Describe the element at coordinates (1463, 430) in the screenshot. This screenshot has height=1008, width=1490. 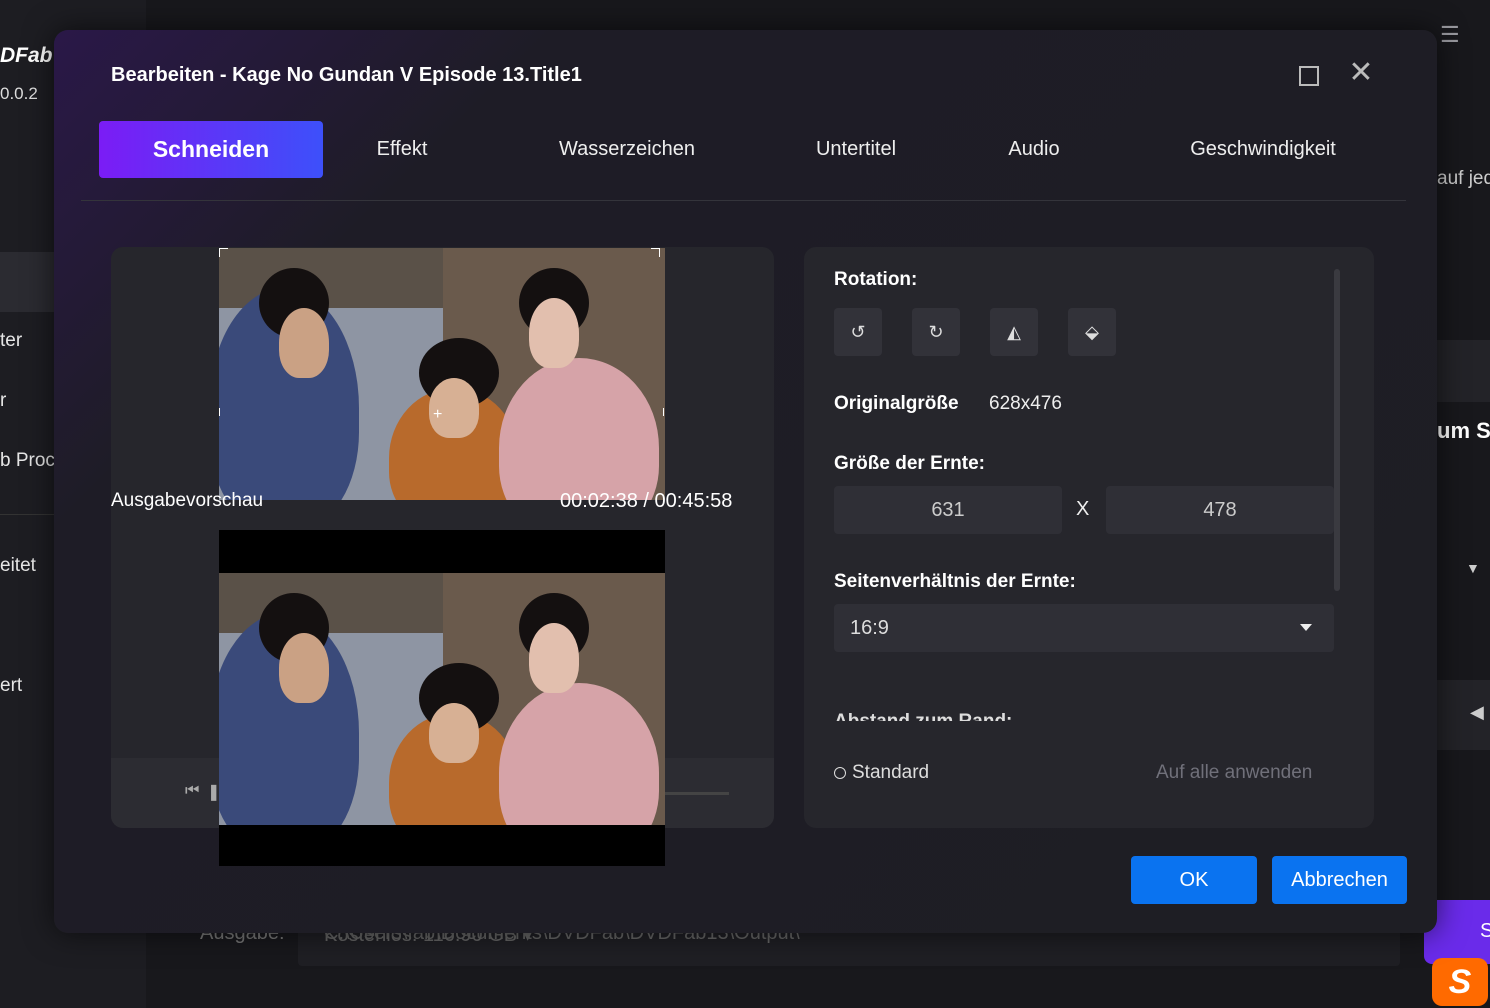
I see `background-heading-fragment: um St` at that location.